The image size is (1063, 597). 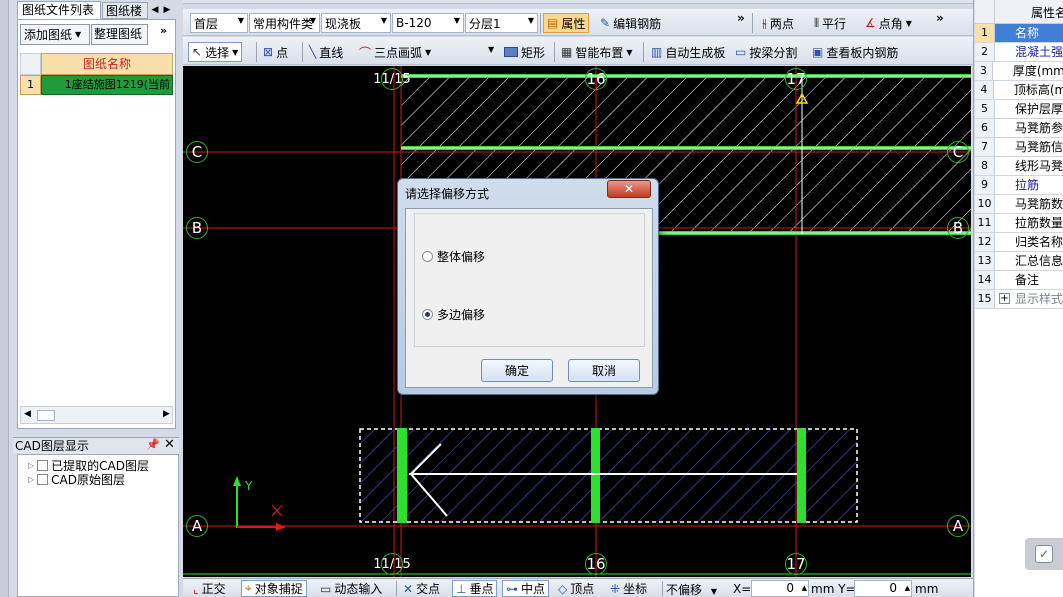 I want to click on dynamic-input-toggle: ▭ 动态输入, so click(x=351, y=588).